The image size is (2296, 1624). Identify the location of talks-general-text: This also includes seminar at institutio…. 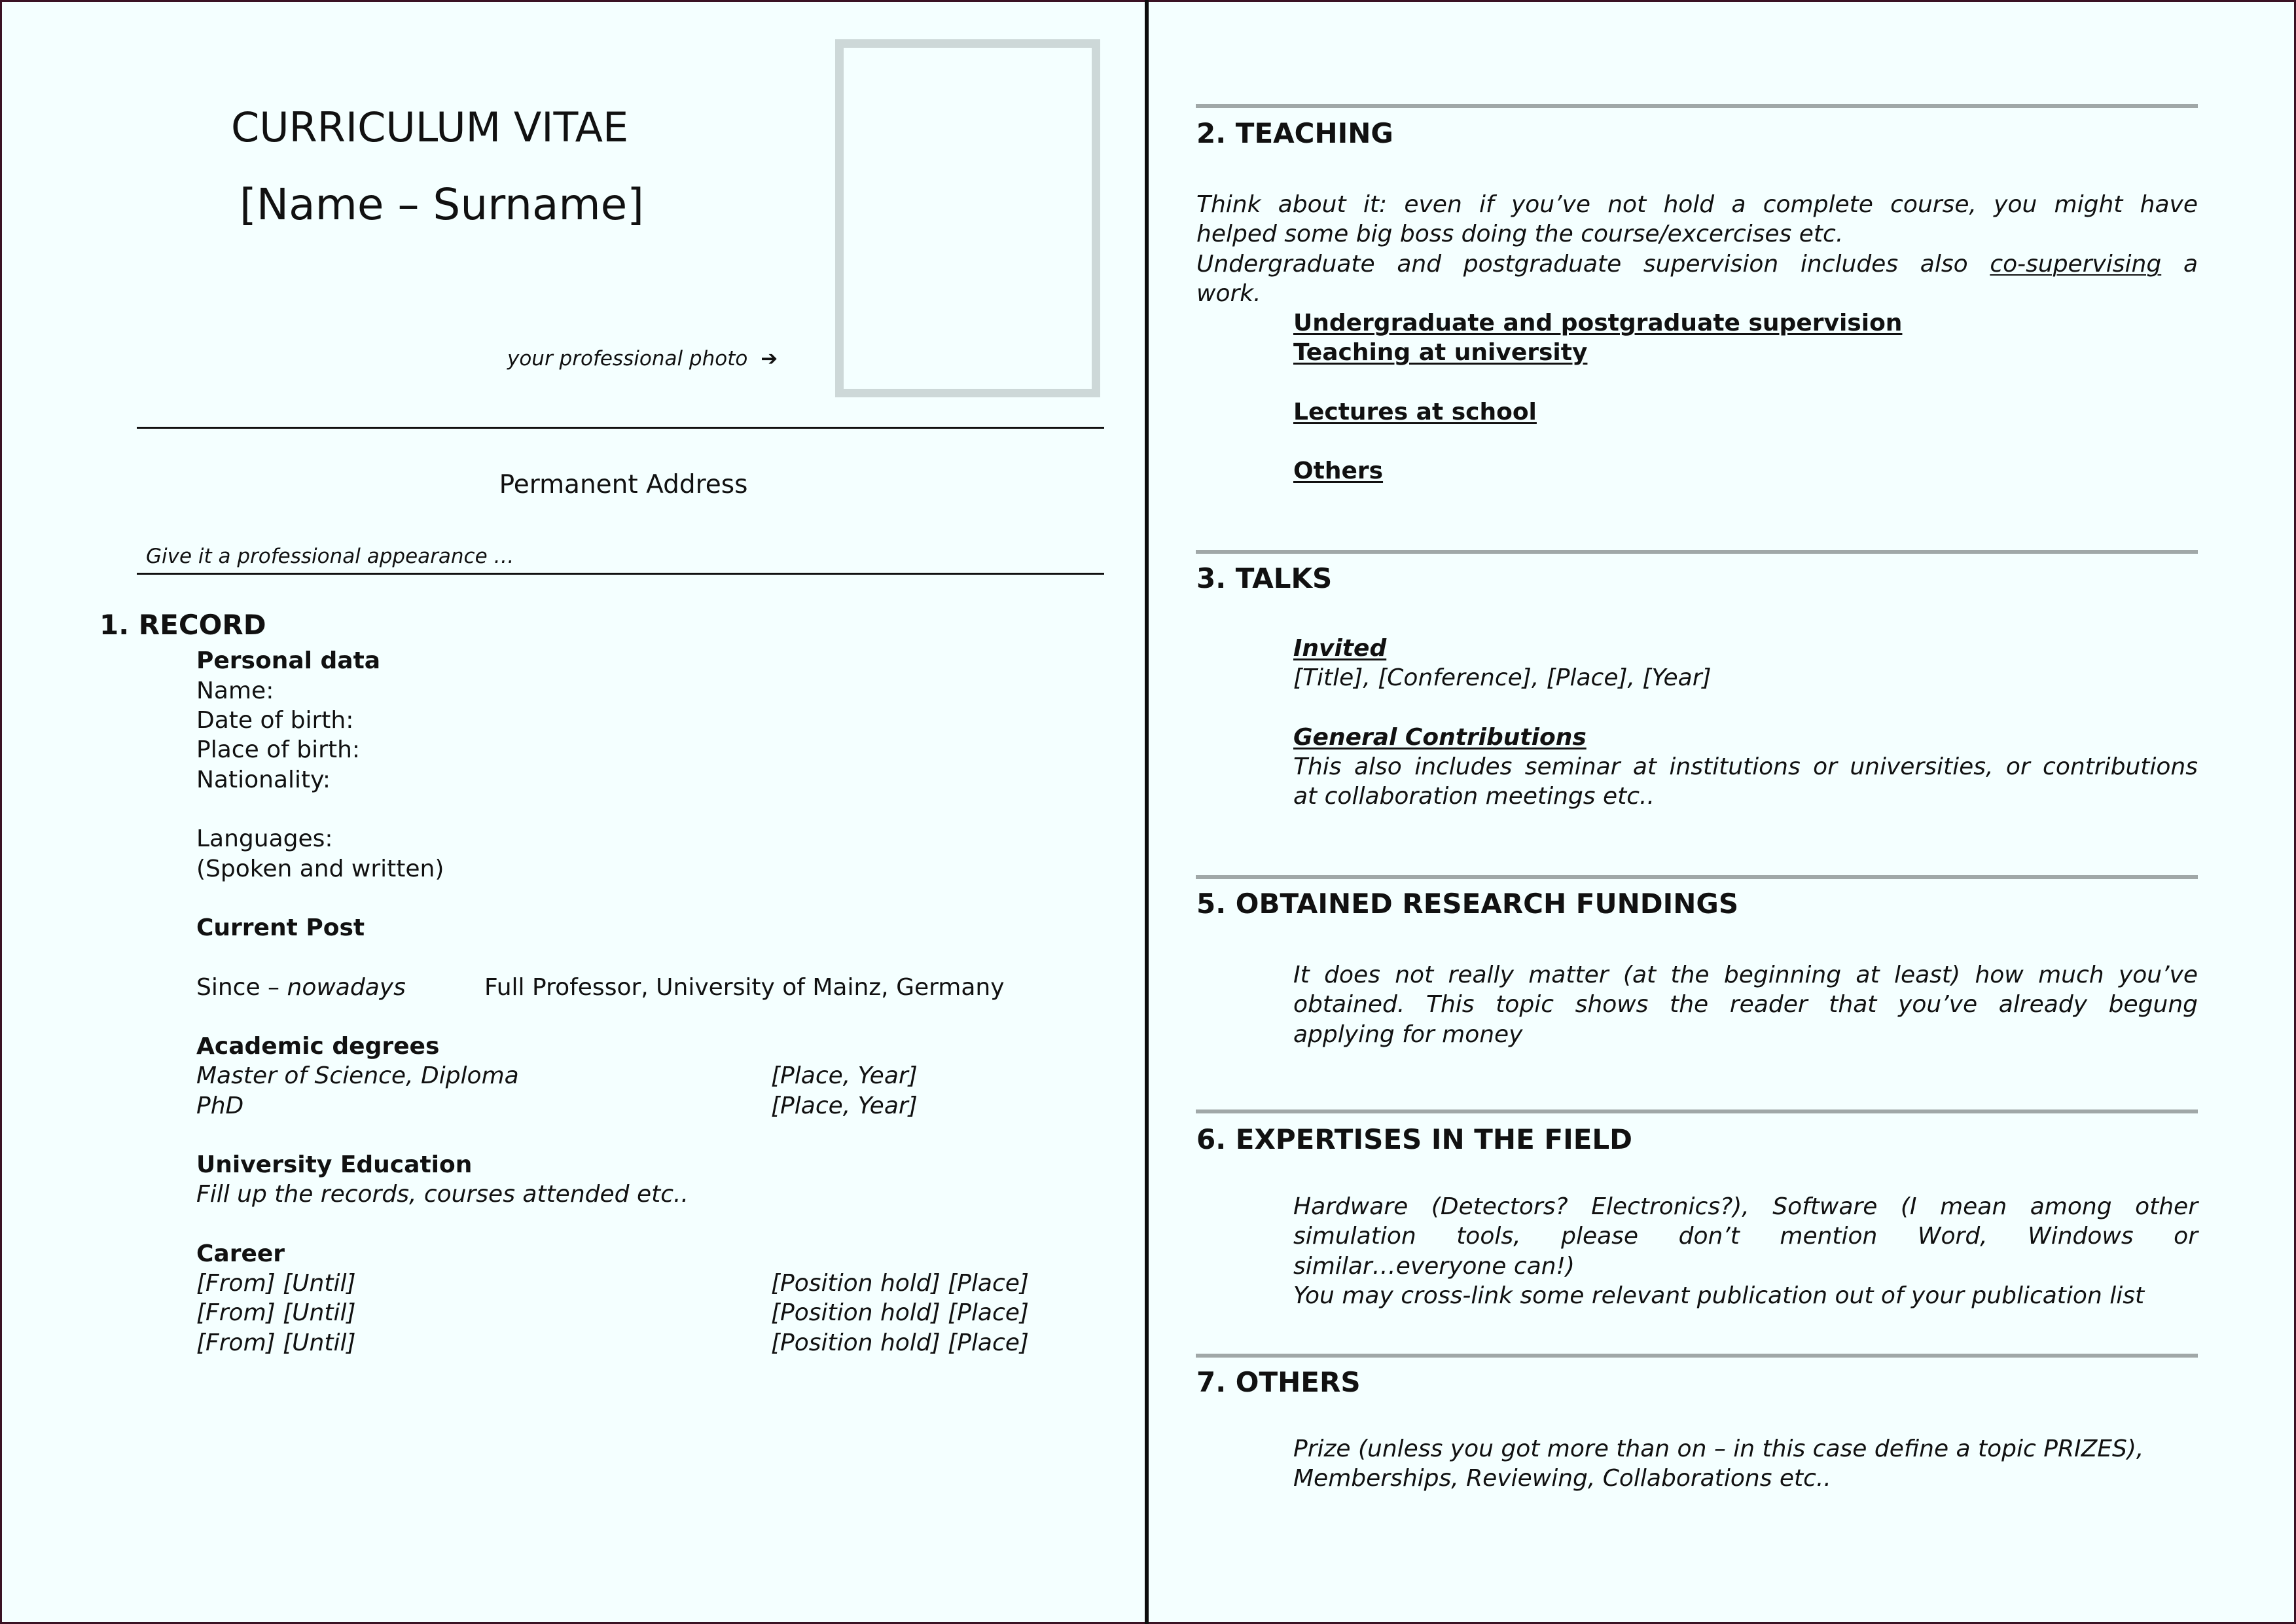
(1746, 782).